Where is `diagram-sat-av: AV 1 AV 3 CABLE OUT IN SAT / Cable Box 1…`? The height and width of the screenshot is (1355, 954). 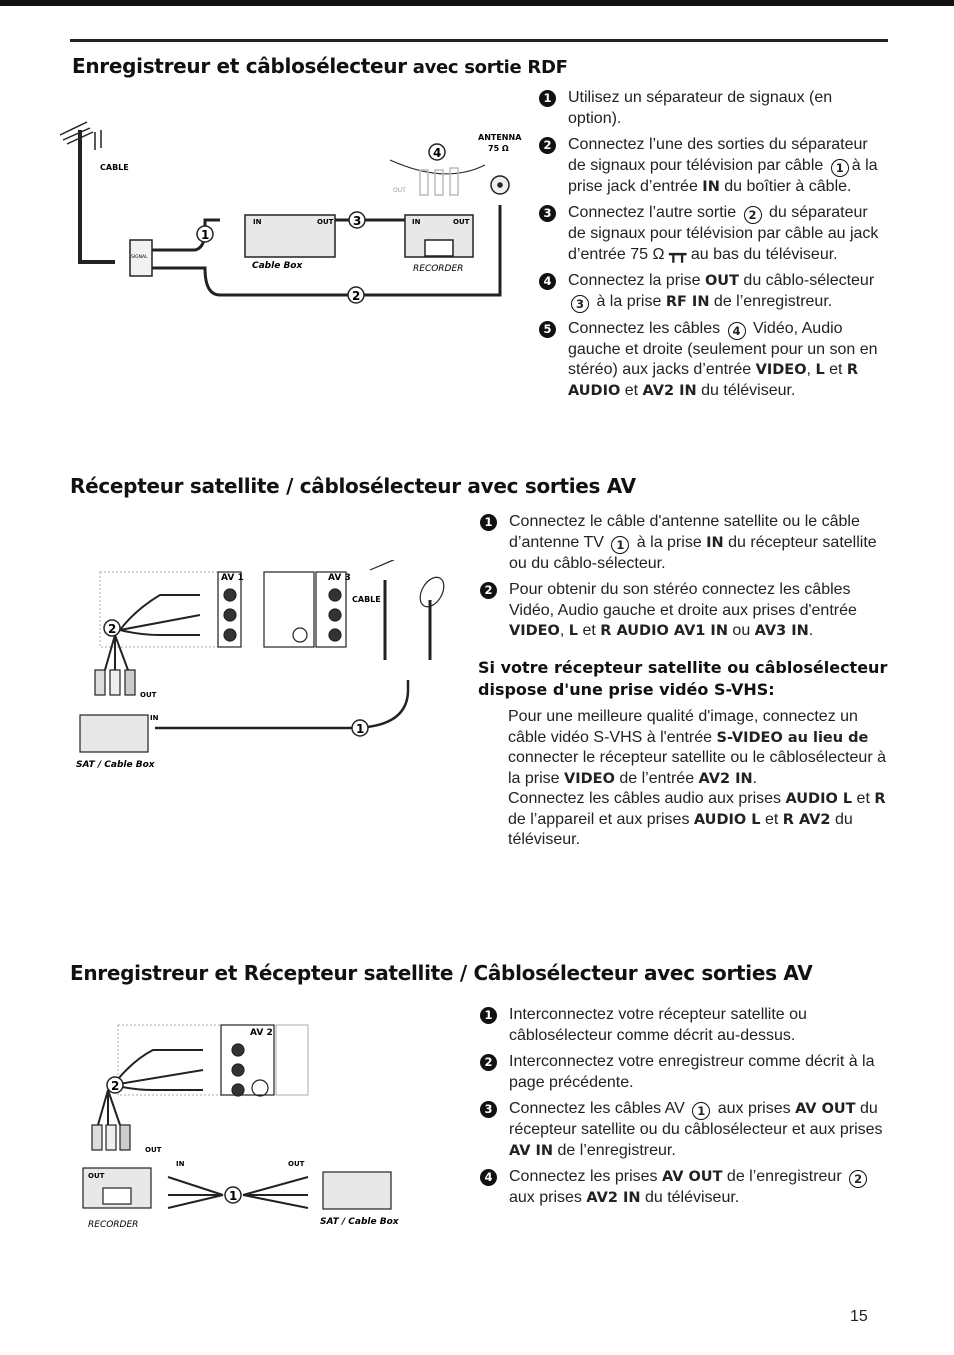 diagram-sat-av: AV 1 AV 3 CABLE OUT IN SAT / Cable Box 1… is located at coordinates (260, 665).